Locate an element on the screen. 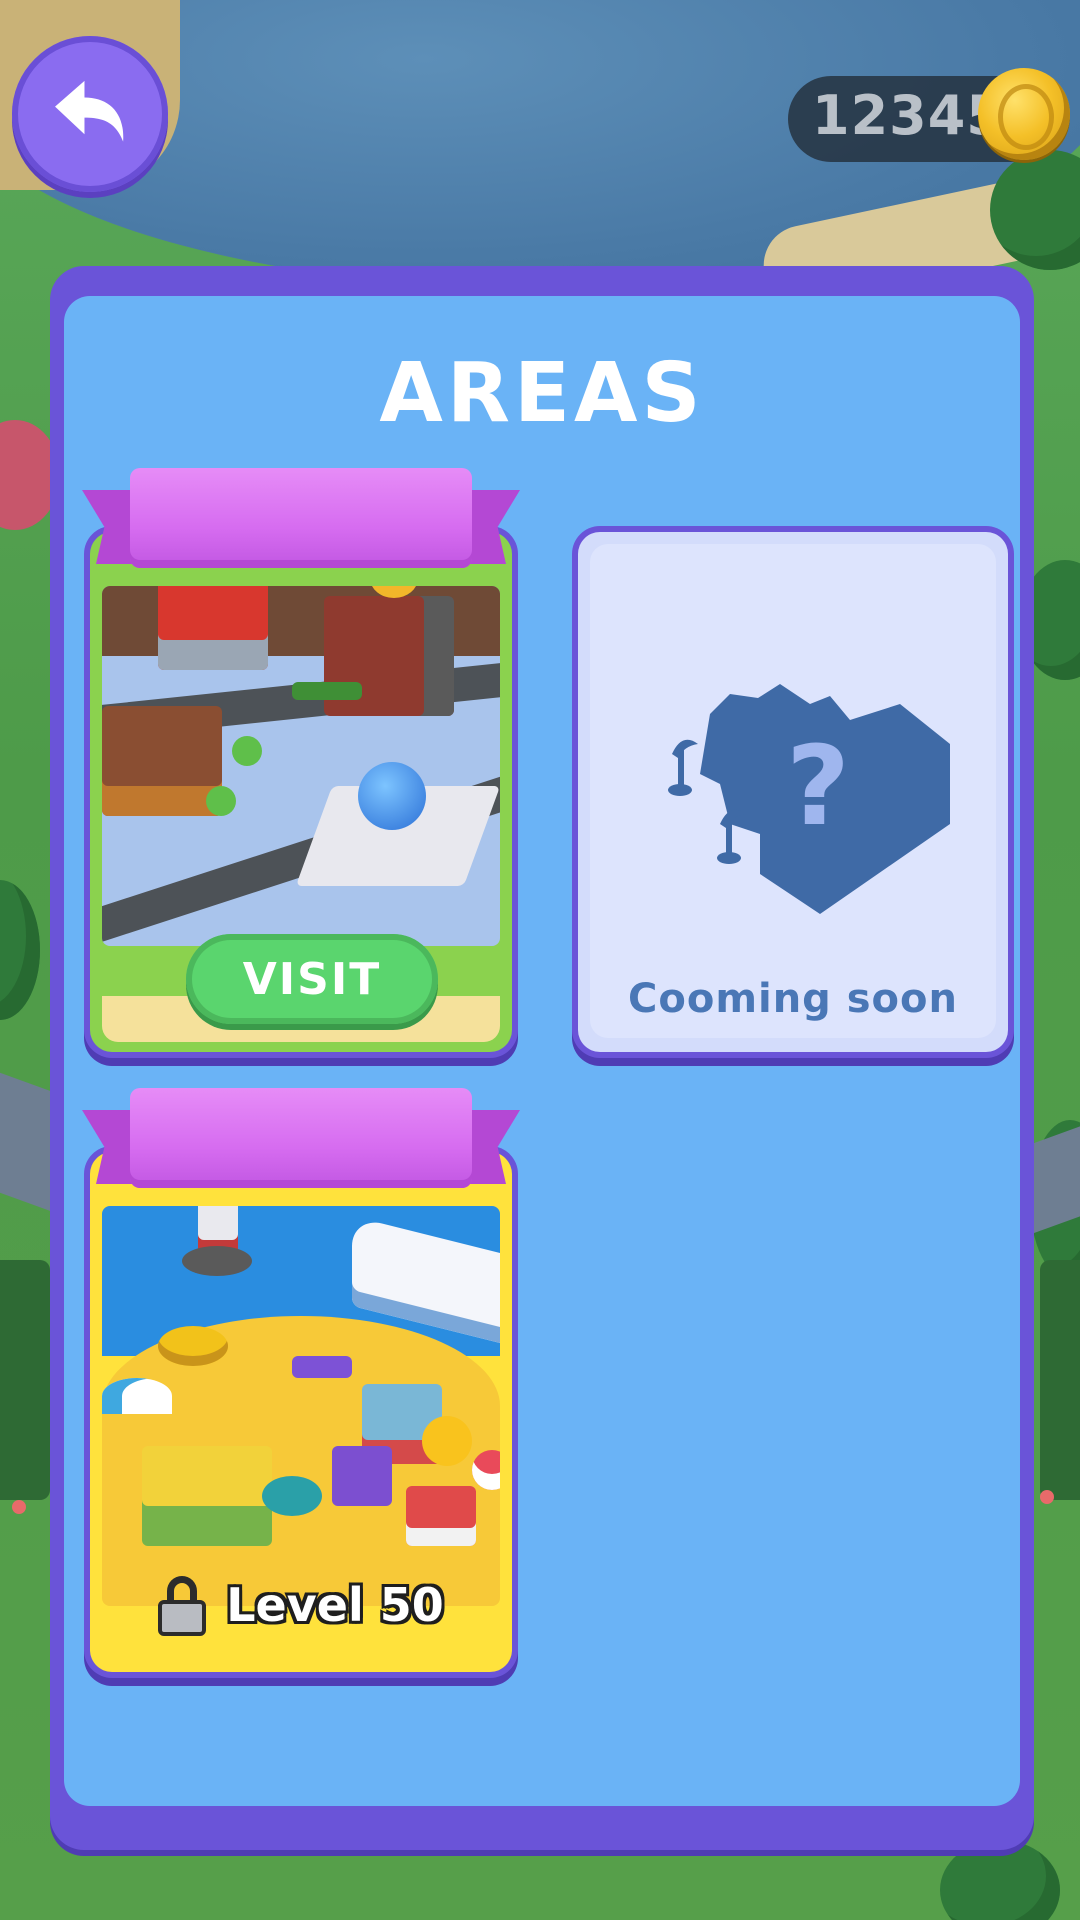 The width and height of the screenshot is (1080, 1920). gold-coin-icon is located at coordinates (1024, 114).